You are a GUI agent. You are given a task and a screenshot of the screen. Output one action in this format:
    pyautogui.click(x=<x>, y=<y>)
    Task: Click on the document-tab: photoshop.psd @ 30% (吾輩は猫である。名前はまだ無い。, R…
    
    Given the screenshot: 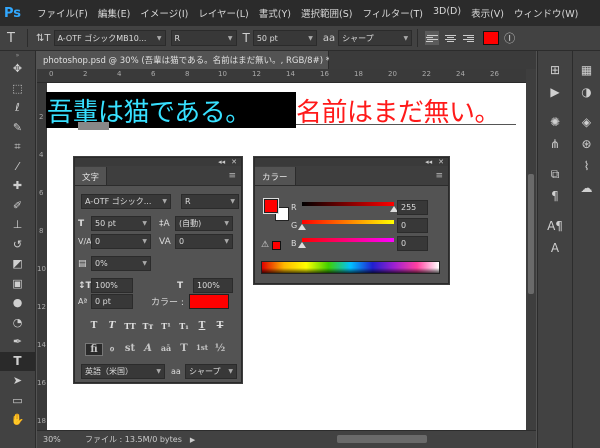 What is the action you would take?
    pyautogui.click(x=183, y=60)
    